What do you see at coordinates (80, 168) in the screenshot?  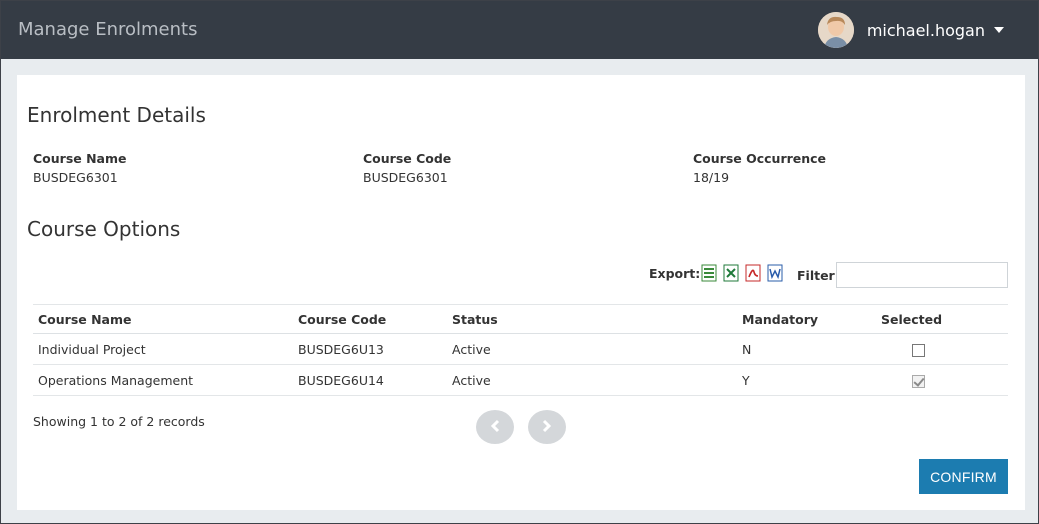 I see `detail-course-name: Course Name BUSDEG6301` at bounding box center [80, 168].